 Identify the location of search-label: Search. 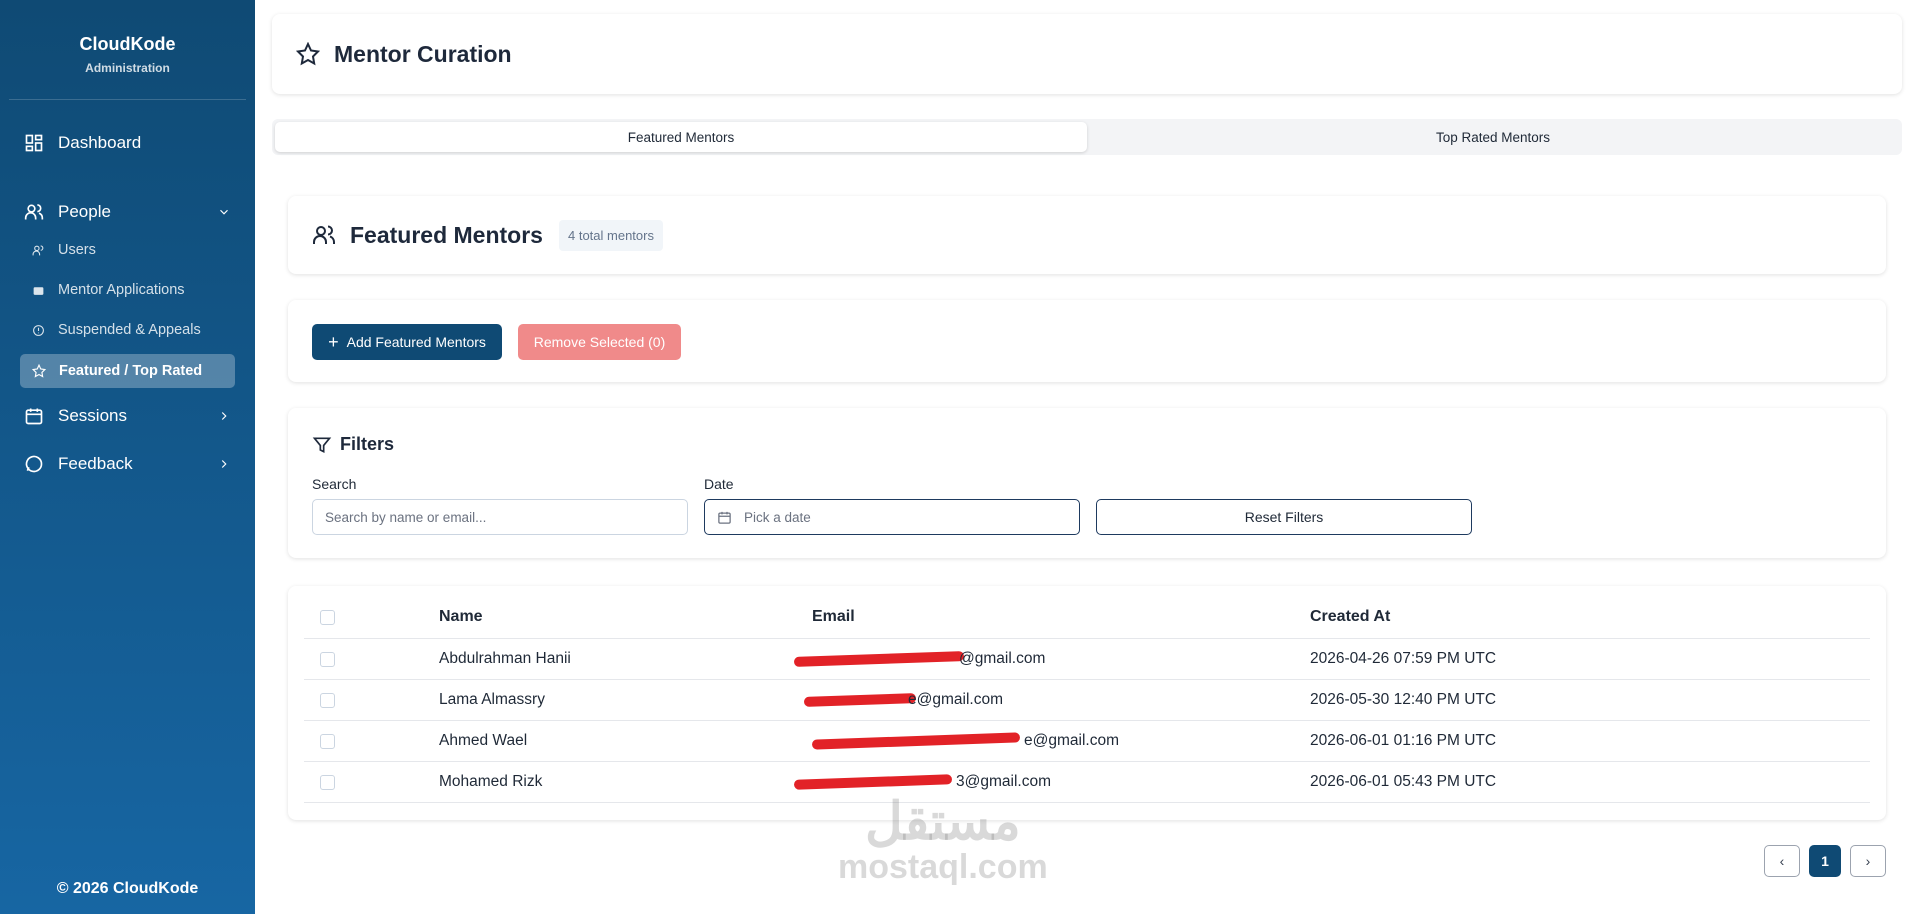
(334, 484).